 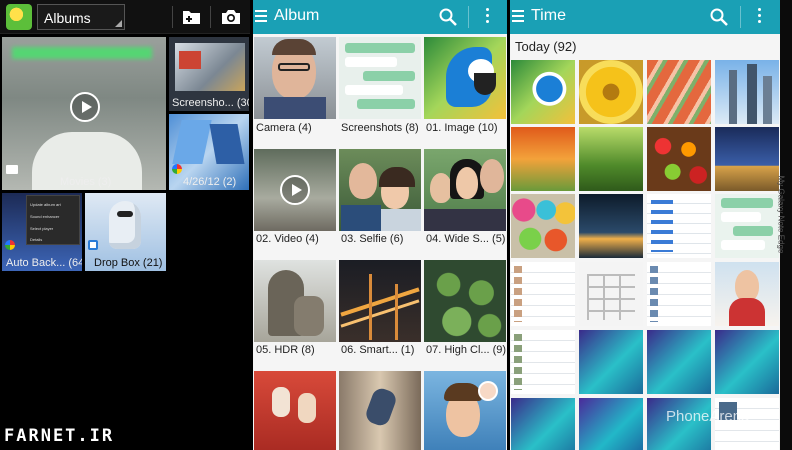 What do you see at coordinates (118, 23) in the screenshot?
I see `dropdown-arrow-icon` at bounding box center [118, 23].